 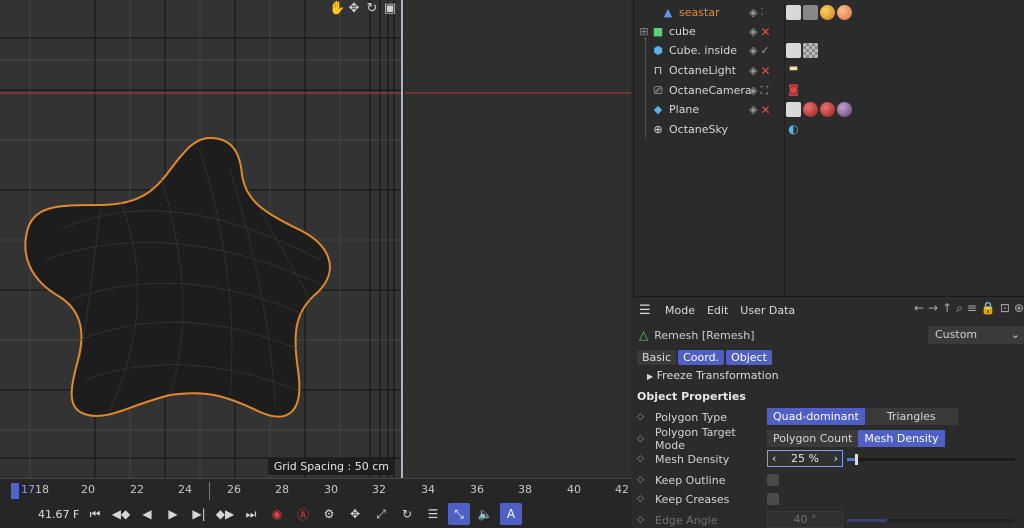 What do you see at coordinates (911, 416) in the screenshot?
I see `polygon-type-triangles: Triangles` at bounding box center [911, 416].